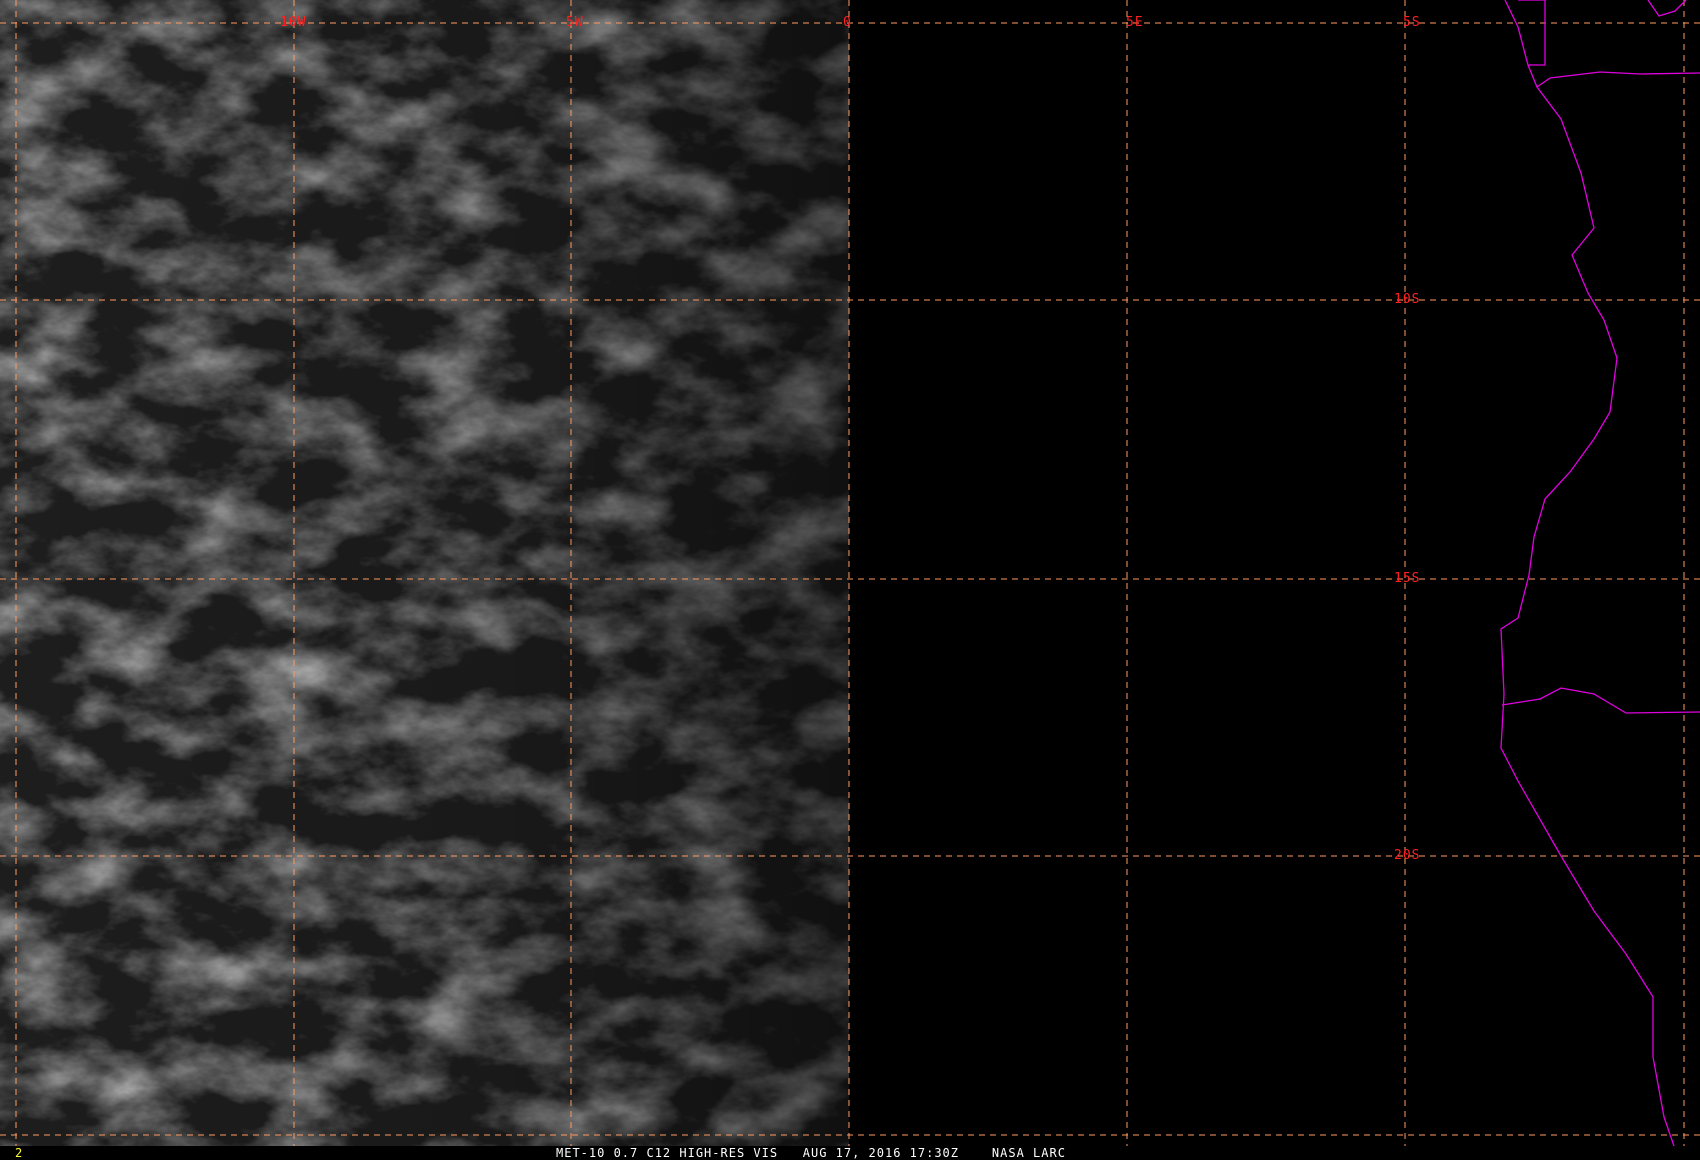 This screenshot has width=1700, height=1160. I want to click on latitude-label-15s: 15S, so click(1407, 578).